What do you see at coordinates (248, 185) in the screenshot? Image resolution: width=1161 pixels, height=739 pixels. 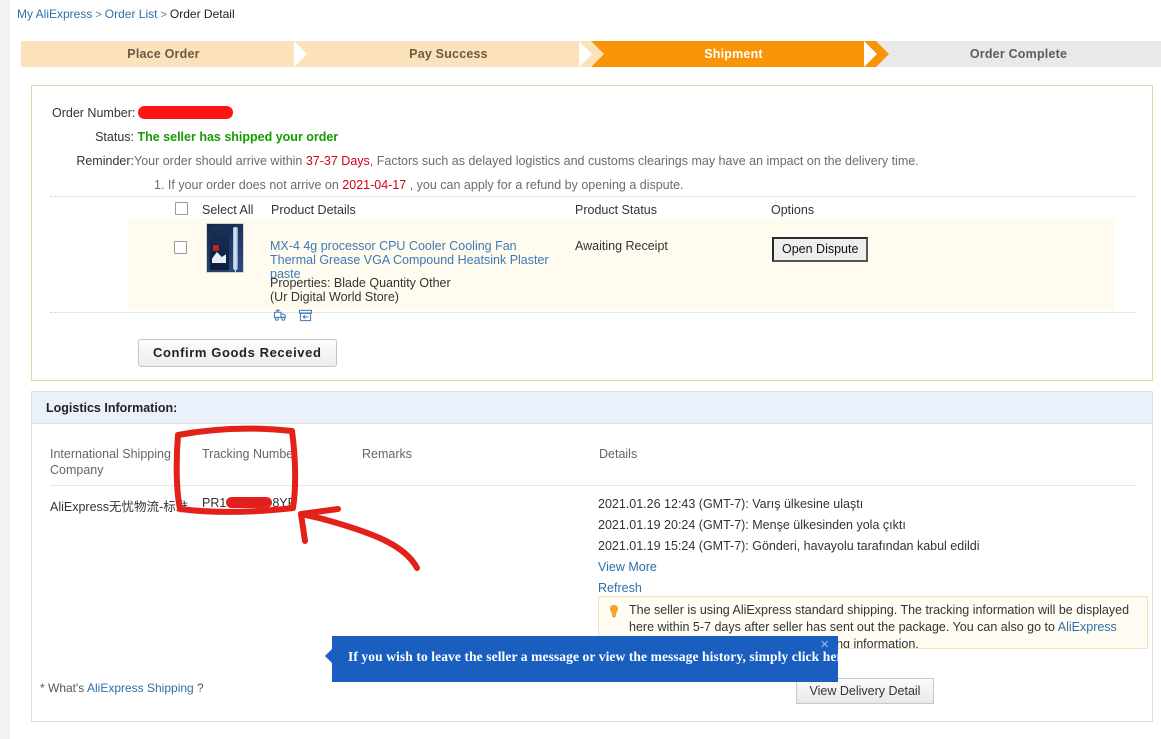 I see `refund-text-pre: 1. If your order does not arrive on` at bounding box center [248, 185].